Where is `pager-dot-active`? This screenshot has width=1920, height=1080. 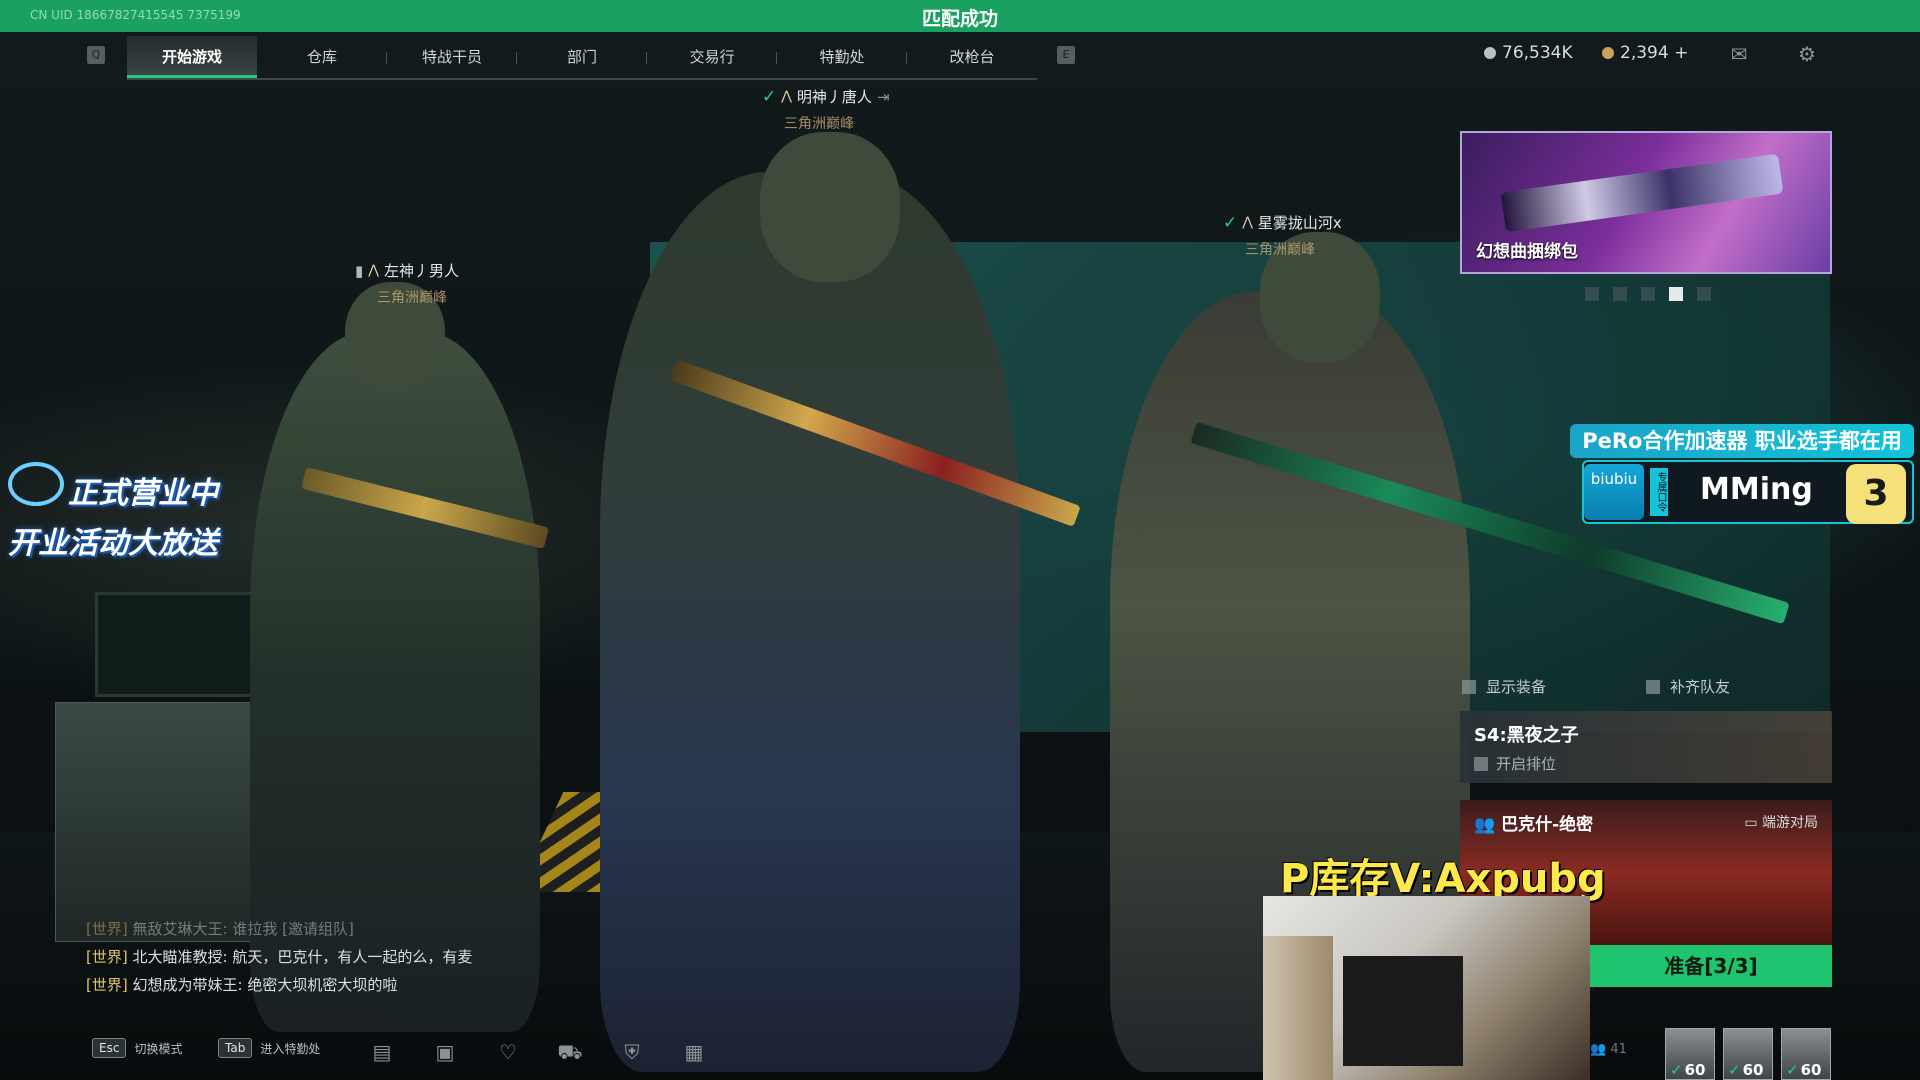 pager-dot-active is located at coordinates (1676, 294).